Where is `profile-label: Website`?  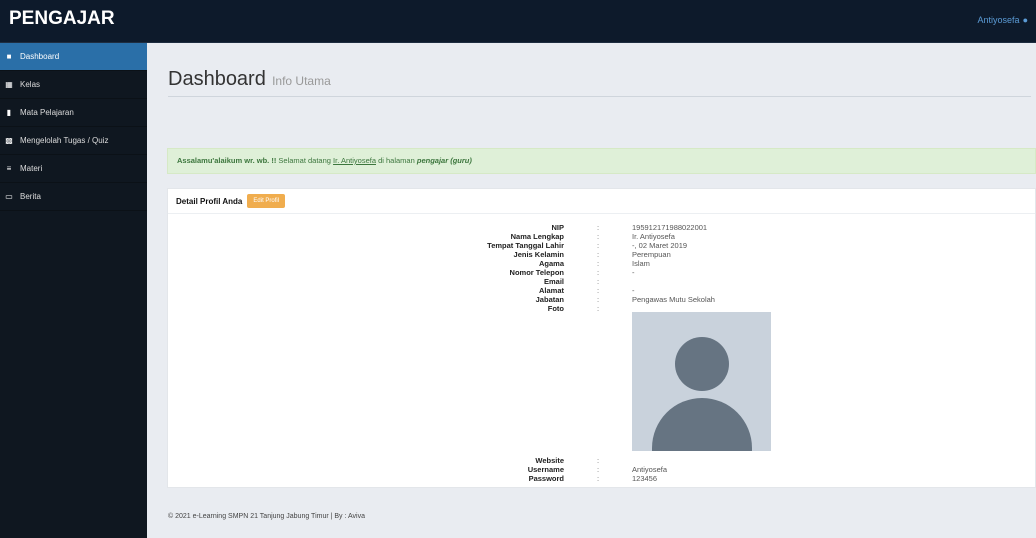
profile-label: Website is located at coordinates (549, 460).